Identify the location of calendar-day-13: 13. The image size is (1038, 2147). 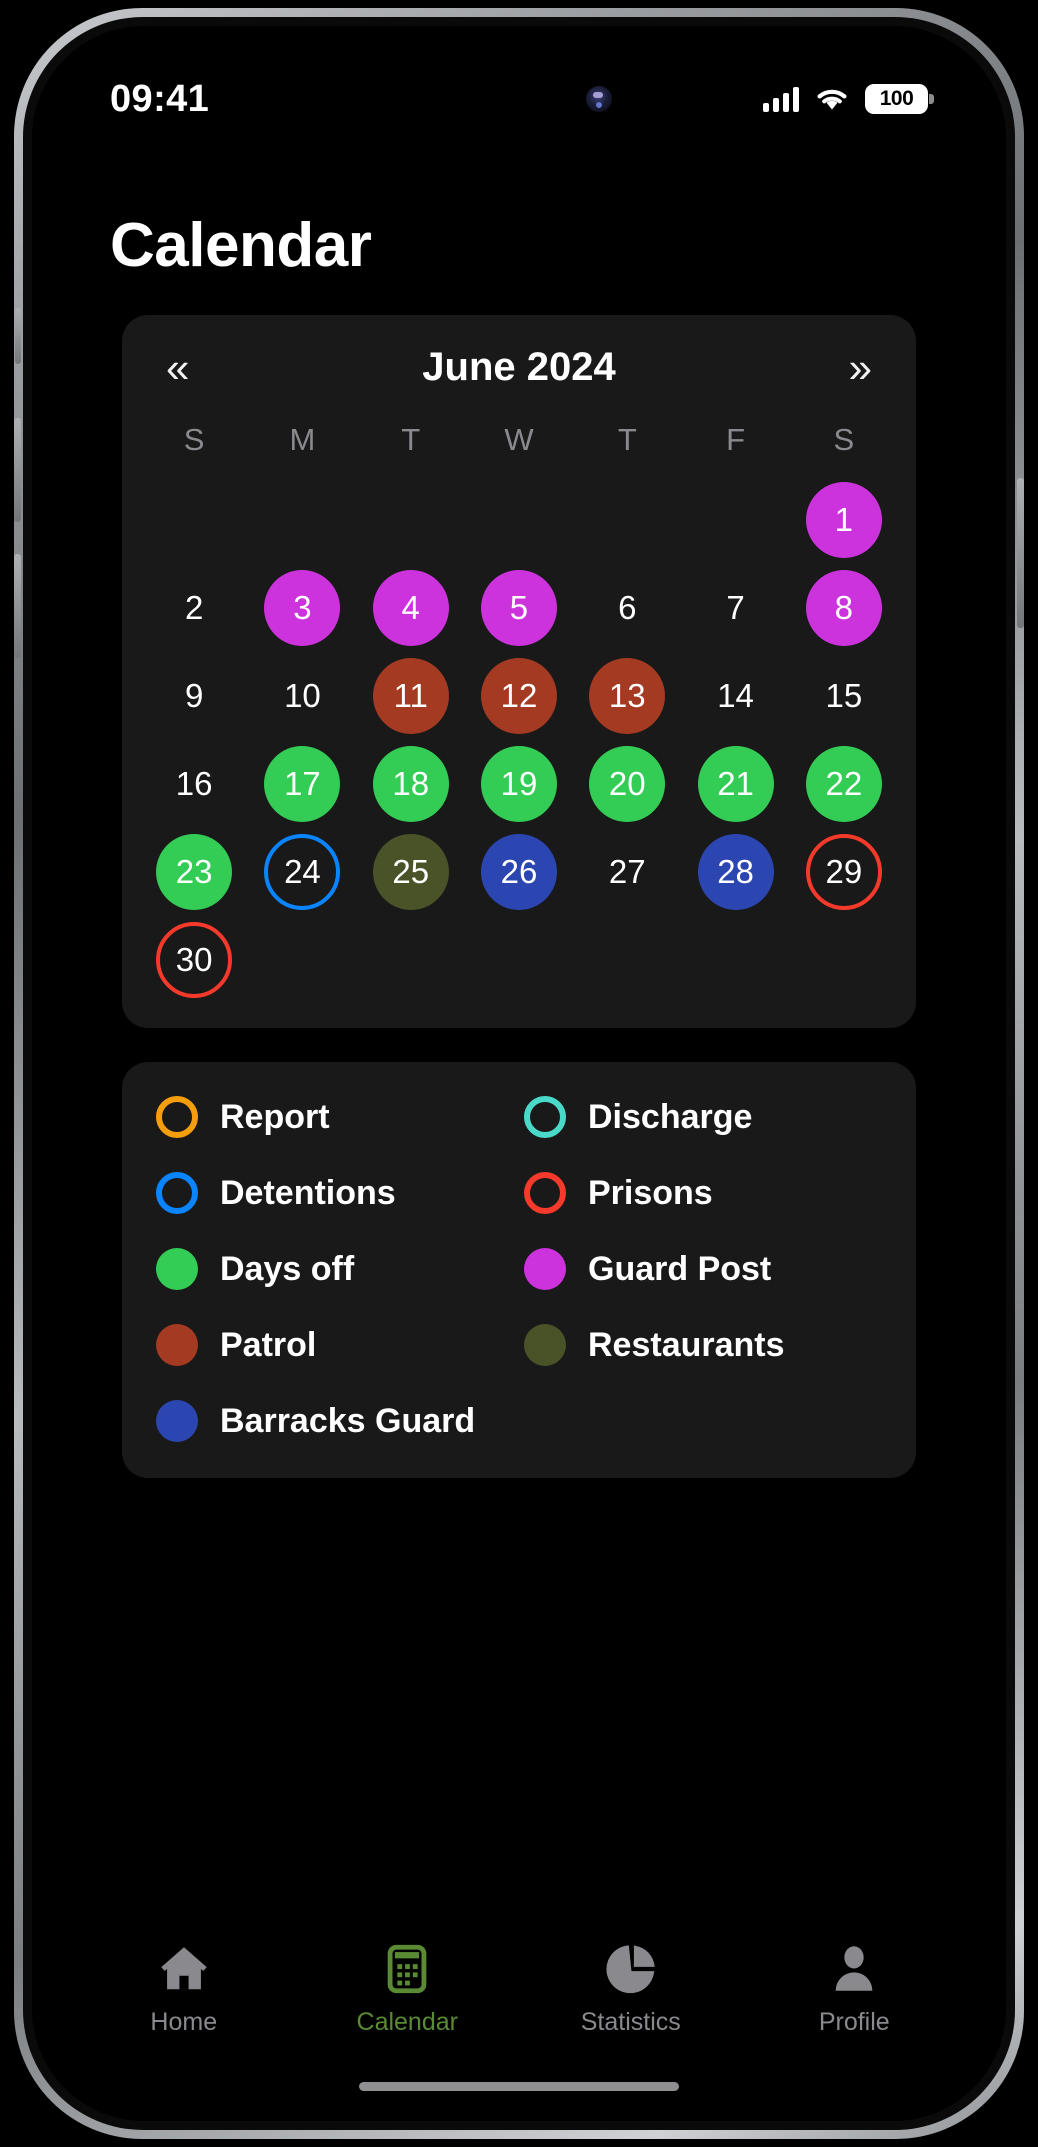
(627, 696).